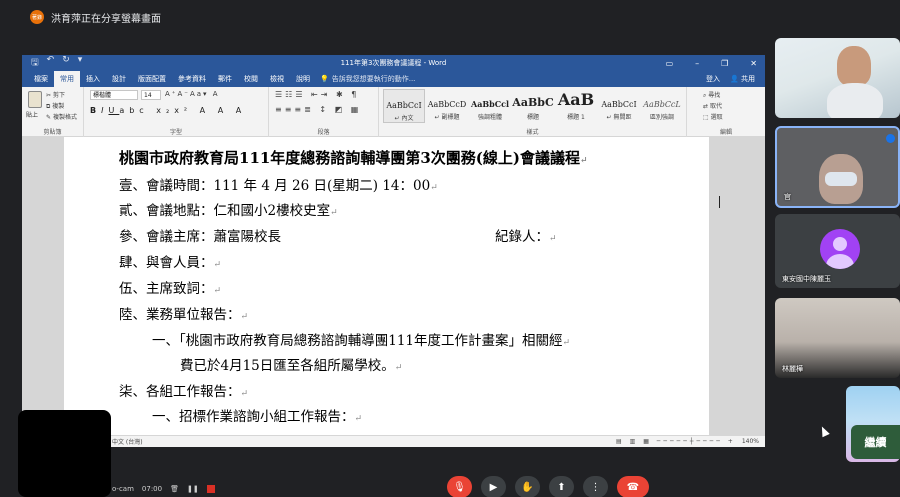 The width and height of the screenshot is (900, 497). Describe the element at coordinates (404, 106) in the screenshot. I see `style-normal: AaBbCcI ↵ 內文` at that location.